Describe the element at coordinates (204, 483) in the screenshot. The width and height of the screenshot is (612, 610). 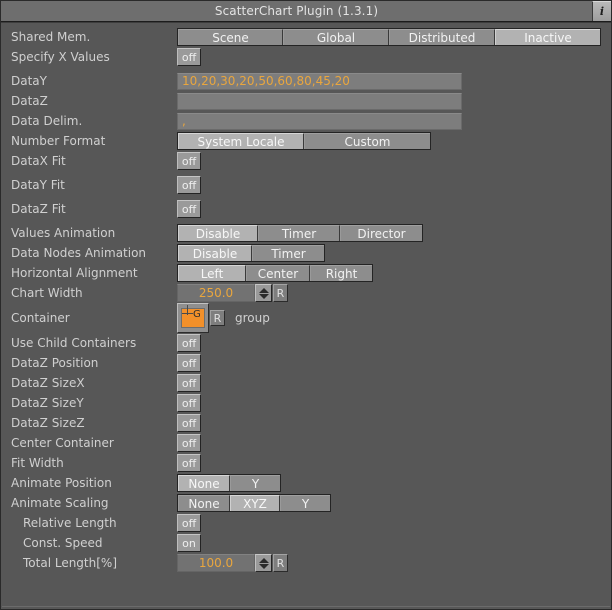
I see `animate-position-option-none: None` at that location.